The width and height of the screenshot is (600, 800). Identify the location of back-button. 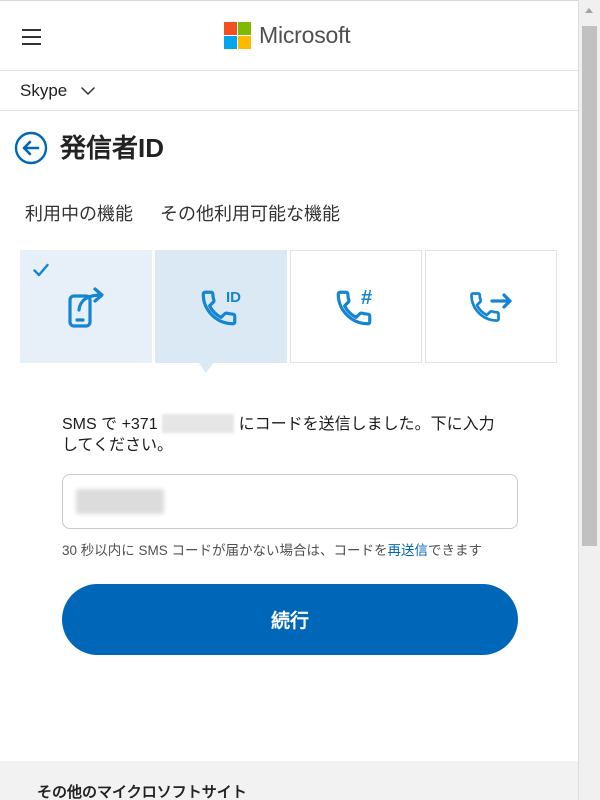
(31, 148).